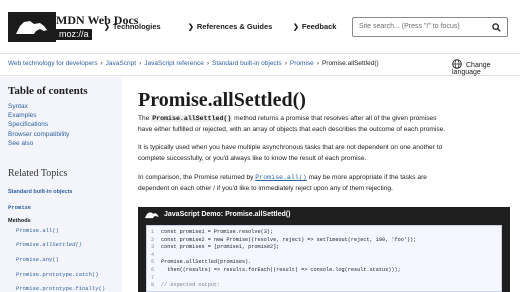  Describe the element at coordinates (283, 286) in the screenshot. I see `code-line: 8 // expected output:` at that location.